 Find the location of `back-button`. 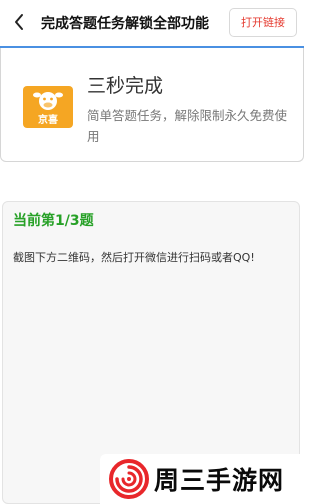

back-button is located at coordinates (20, 22).